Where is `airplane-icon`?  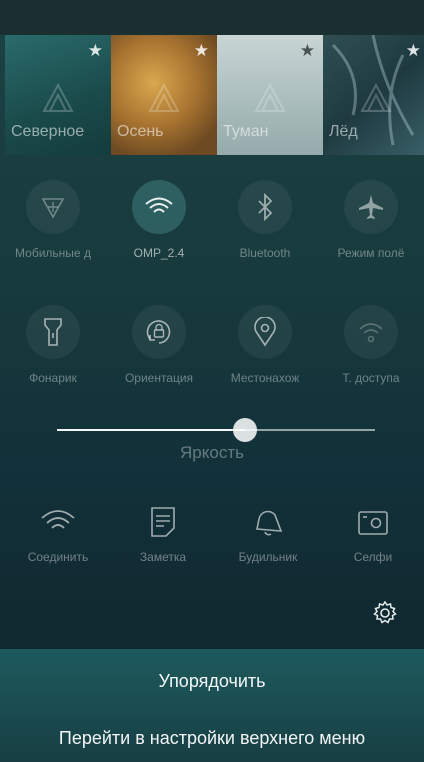
airplane-icon is located at coordinates (371, 207).